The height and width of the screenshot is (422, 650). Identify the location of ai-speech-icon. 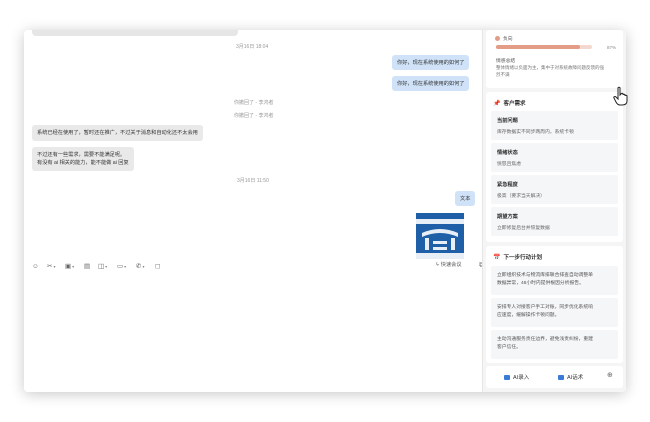
(561, 377).